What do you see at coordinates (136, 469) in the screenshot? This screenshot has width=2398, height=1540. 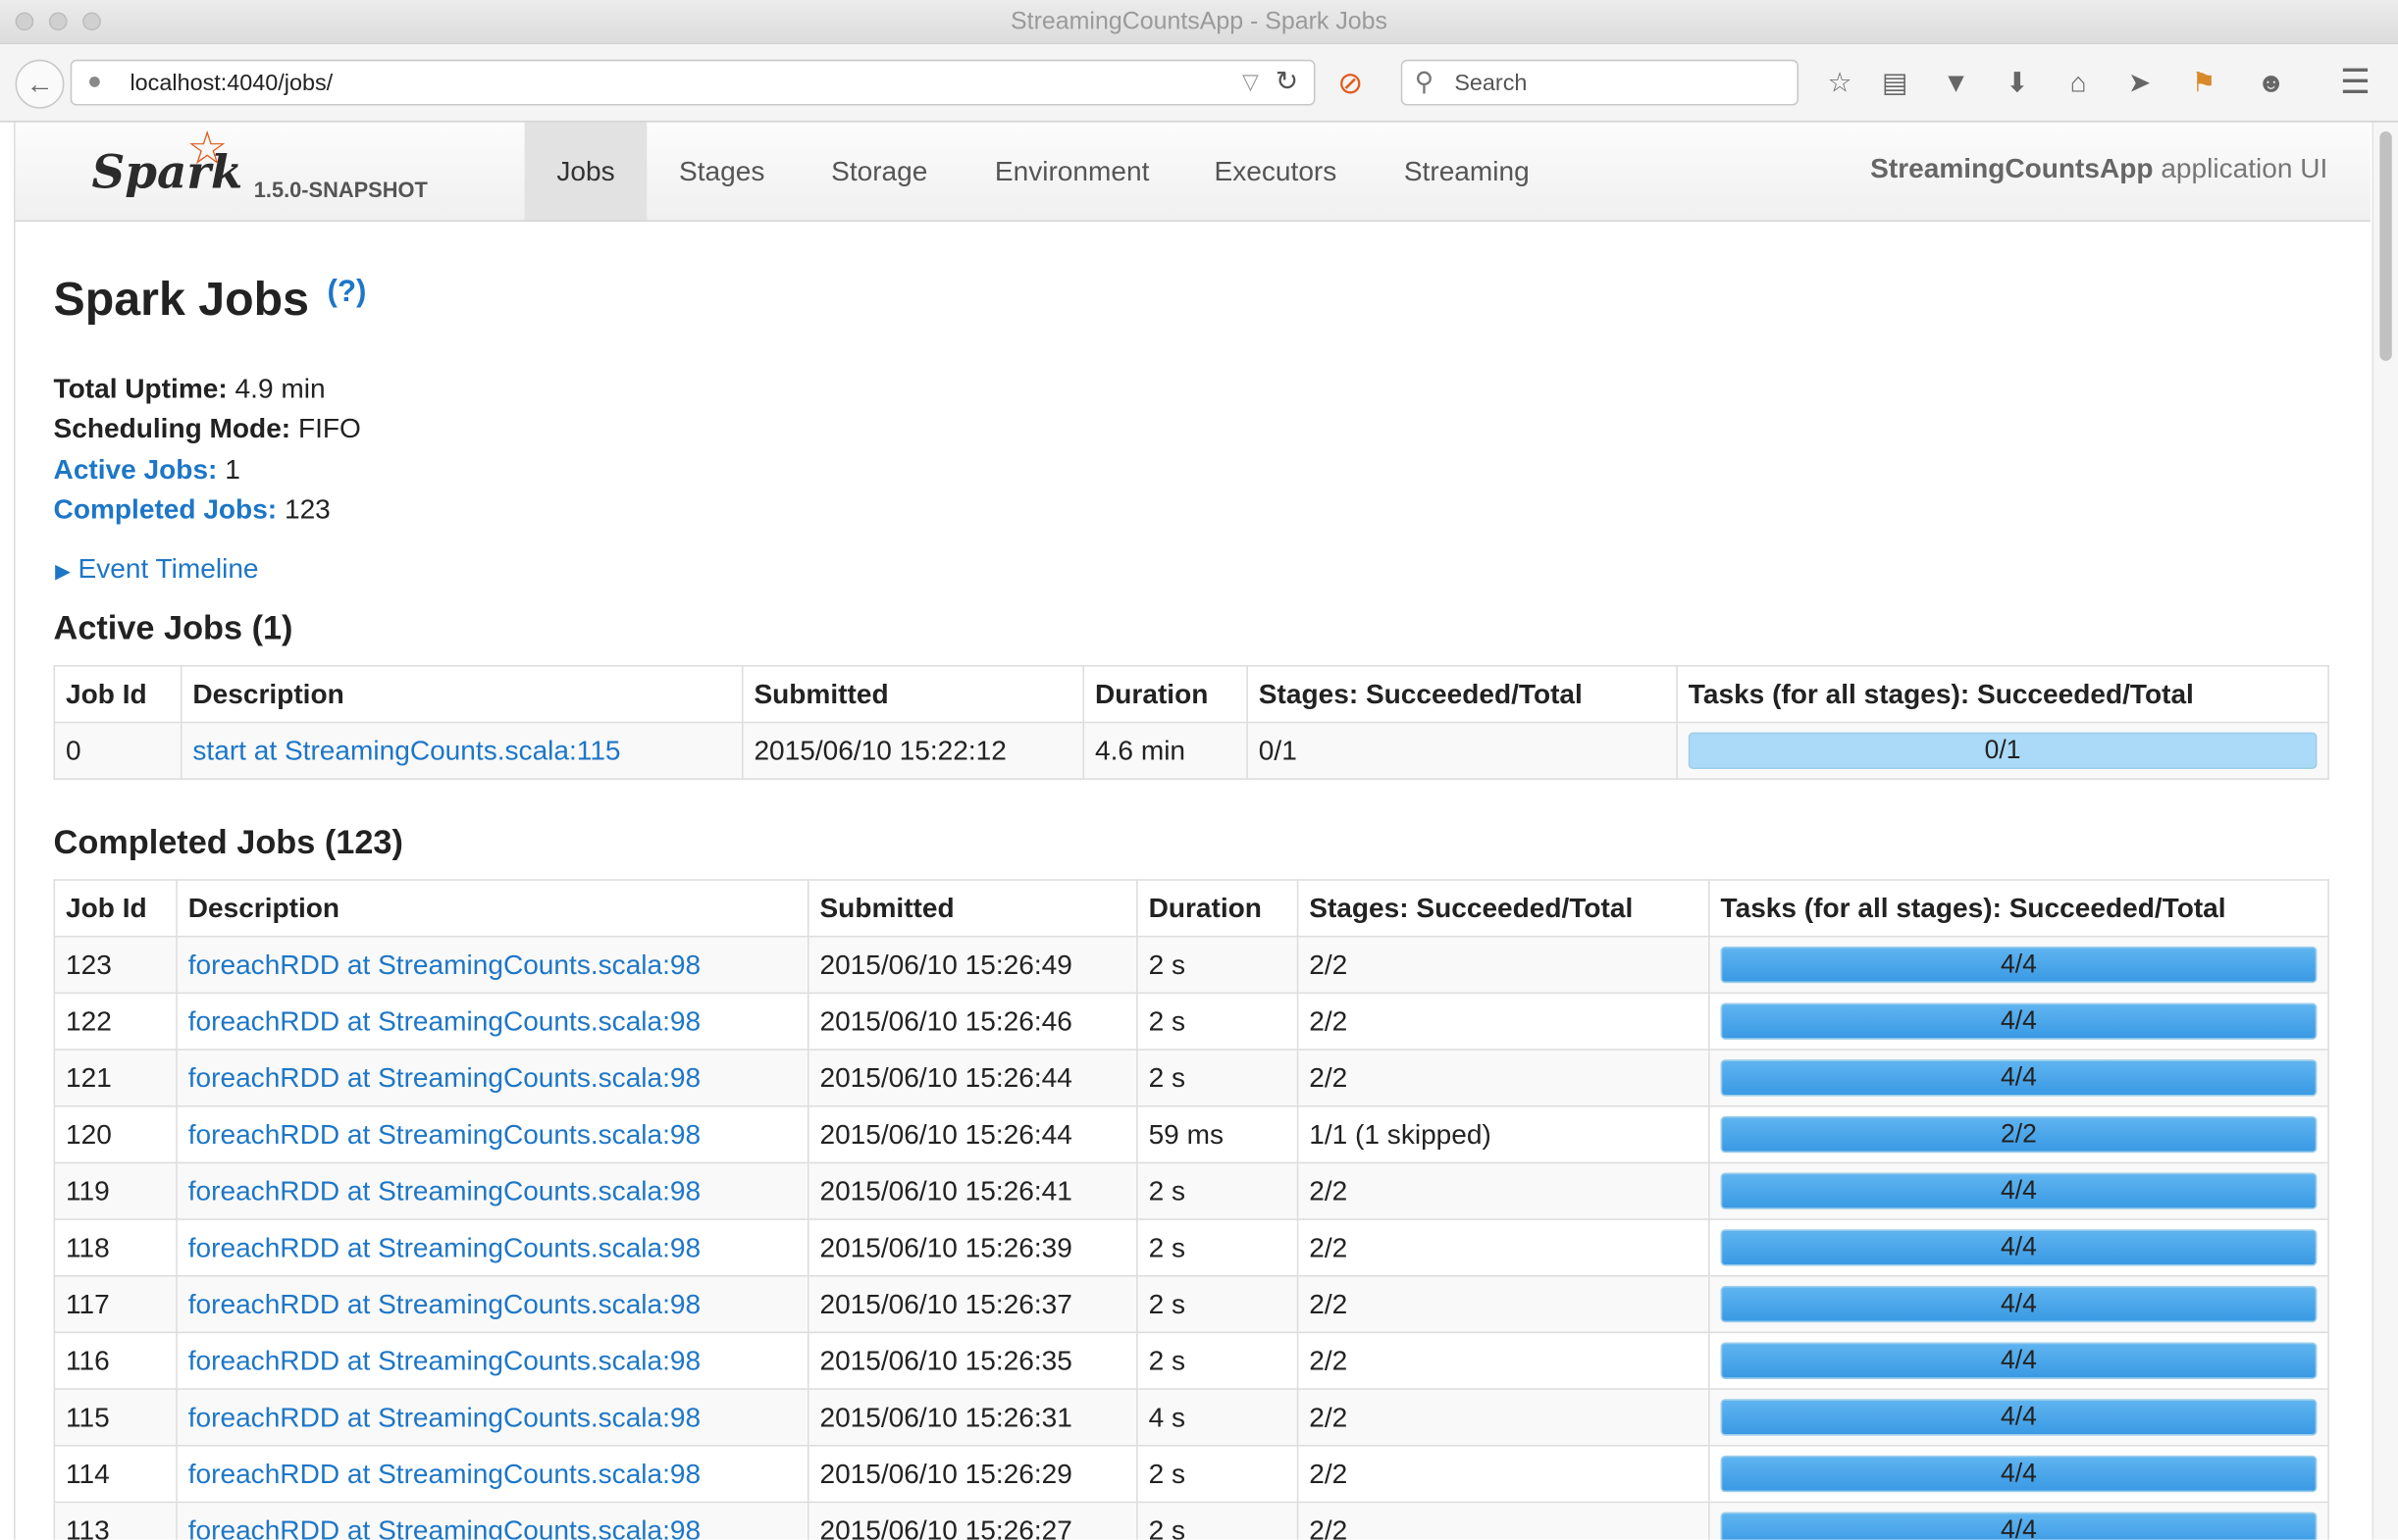 I see `active-jobs-link: Active Jobs:` at bounding box center [136, 469].